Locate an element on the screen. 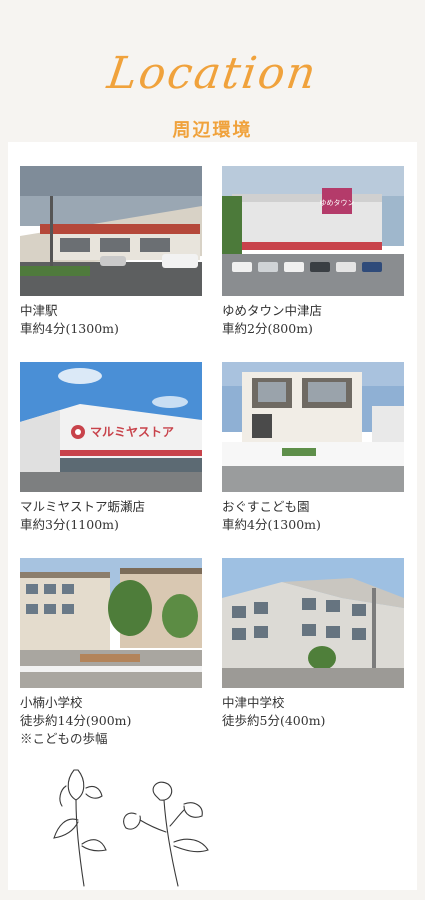 This screenshot has height=900, width=425. junior-high-school-photo is located at coordinates (313, 623).